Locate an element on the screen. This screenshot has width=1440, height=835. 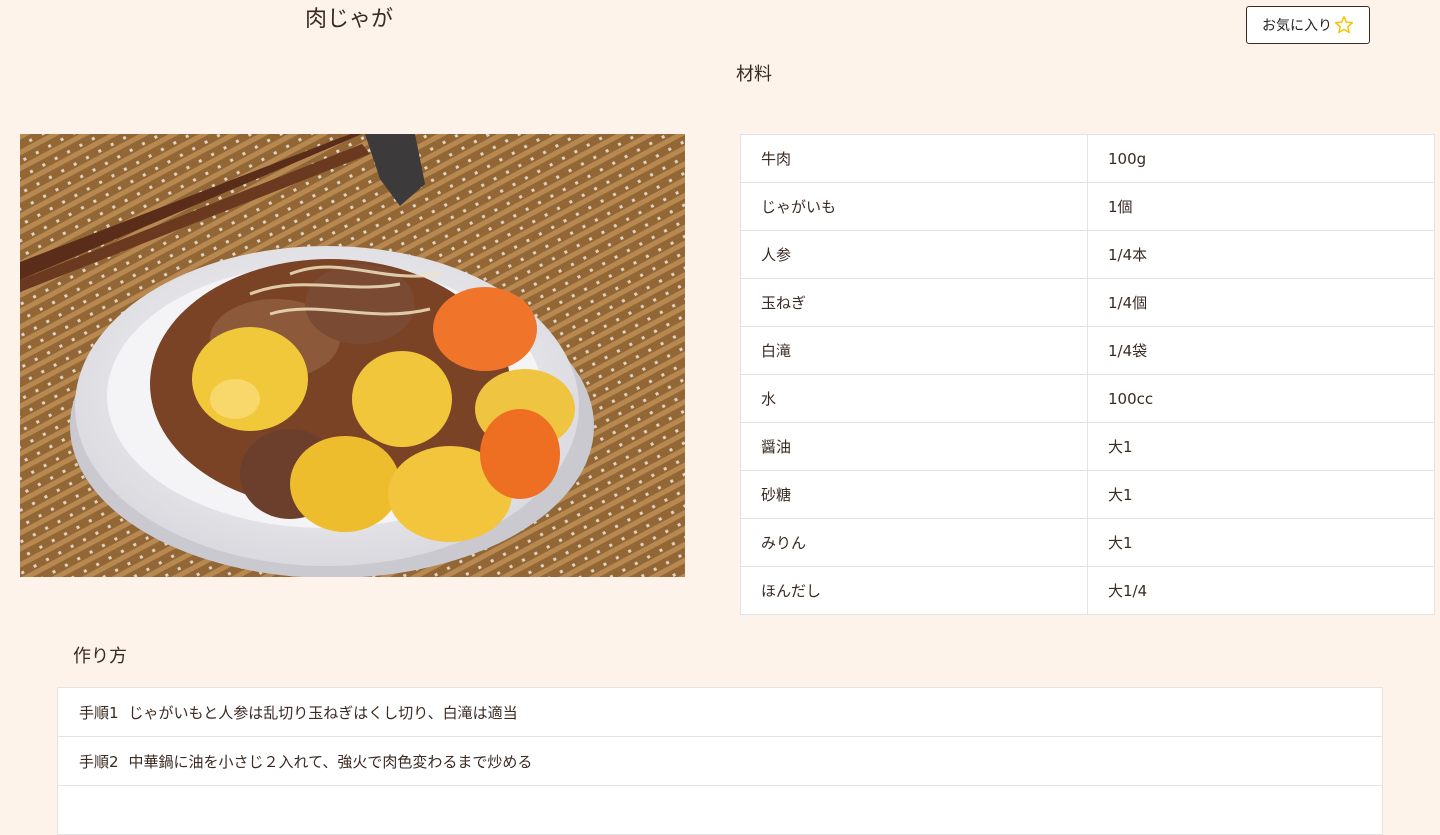
table-row: 牛肉 100g is located at coordinates (1087, 158).